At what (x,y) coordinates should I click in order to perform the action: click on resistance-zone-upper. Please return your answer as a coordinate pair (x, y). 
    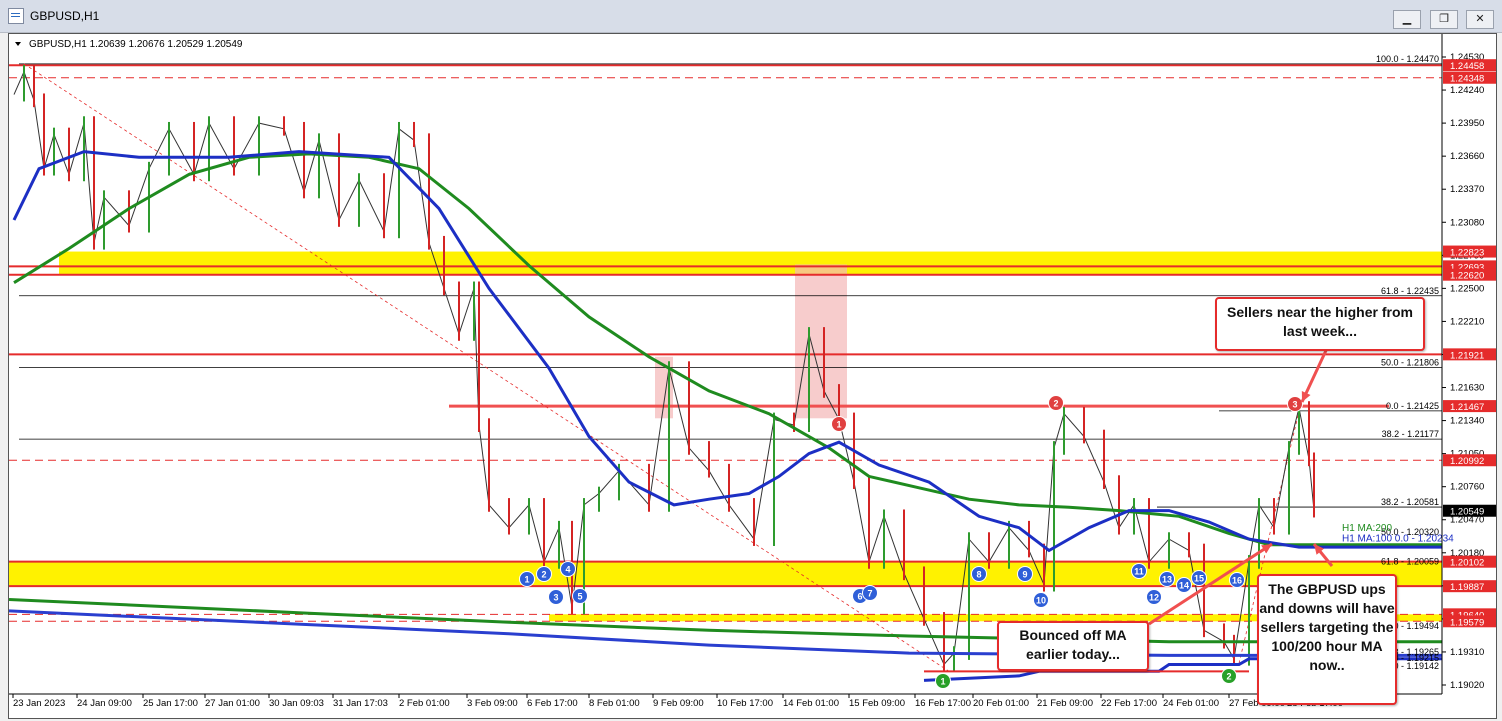
    Looking at the image, I should click on (750, 263).